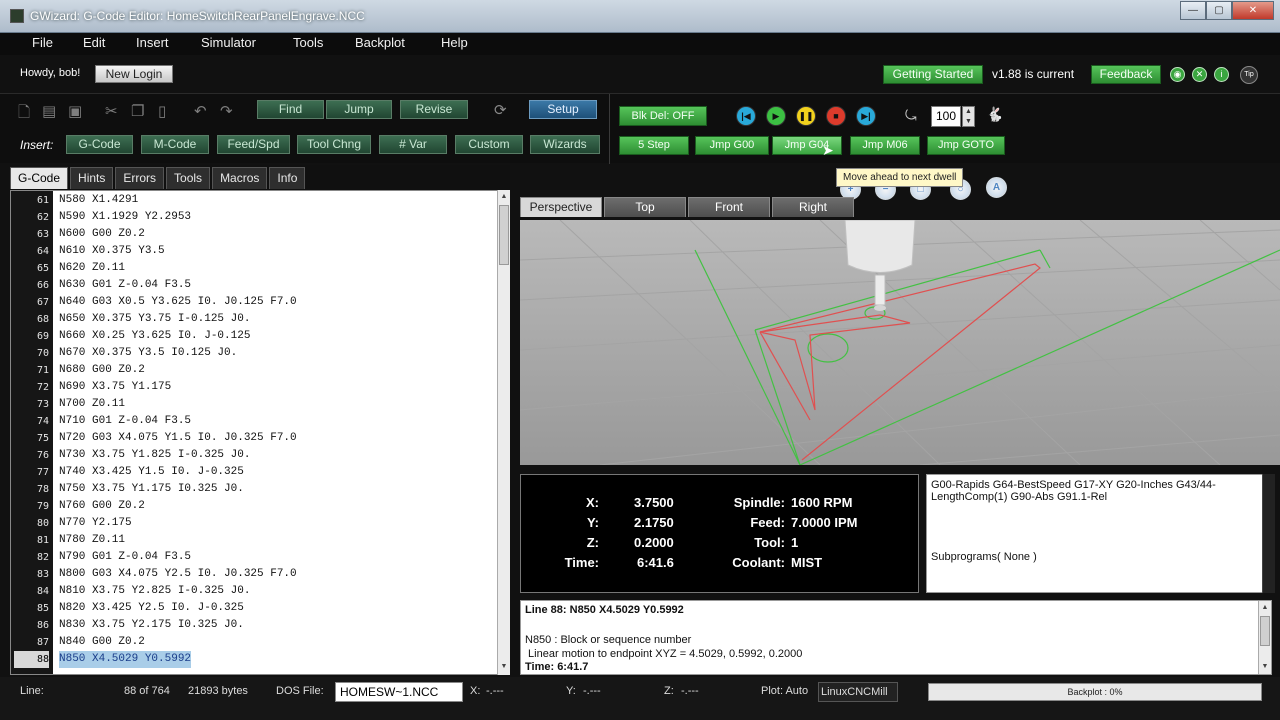  I want to click on code-line: 84 N810 X3.75 Y2.825 I-0.325 J0., so click(254, 591).